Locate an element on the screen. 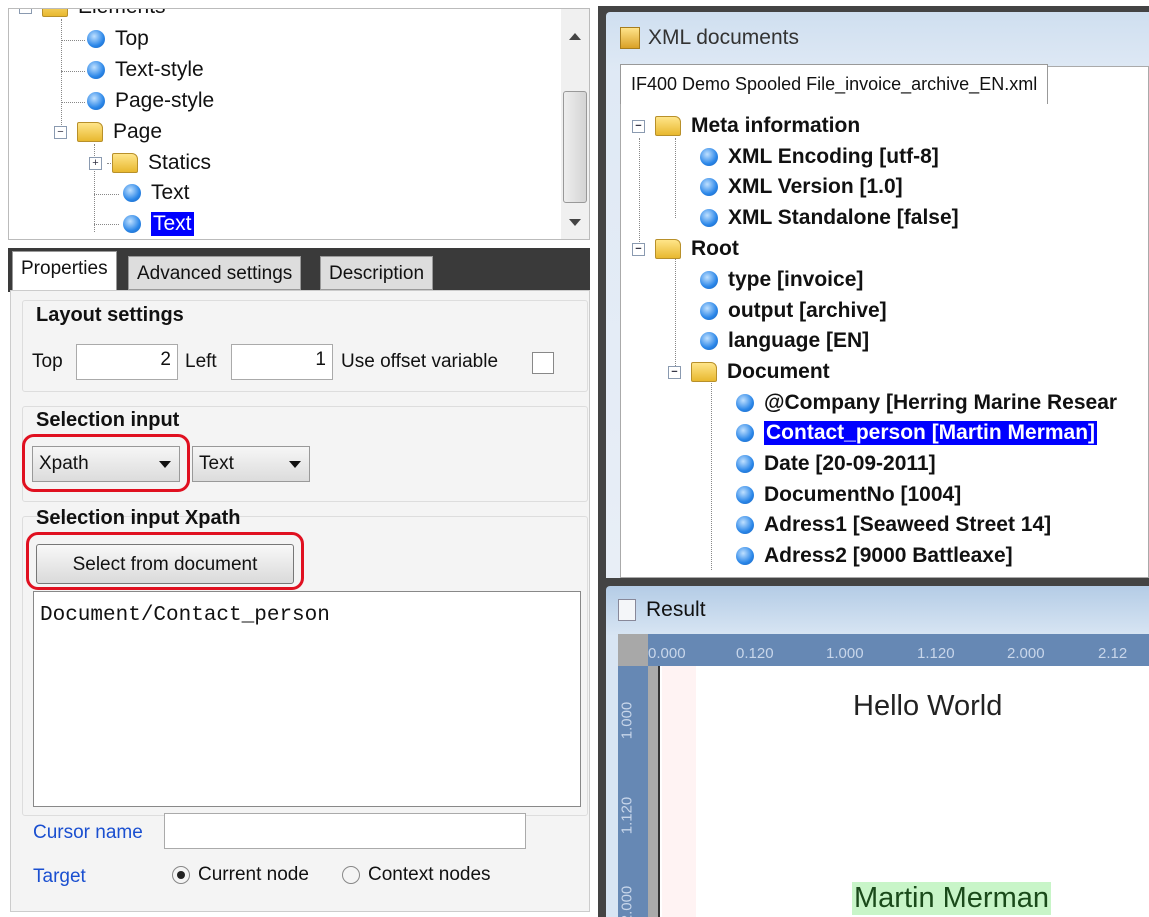 Image resolution: width=1149 pixels, height=917 pixels. left-label: Left is located at coordinates (201, 361).